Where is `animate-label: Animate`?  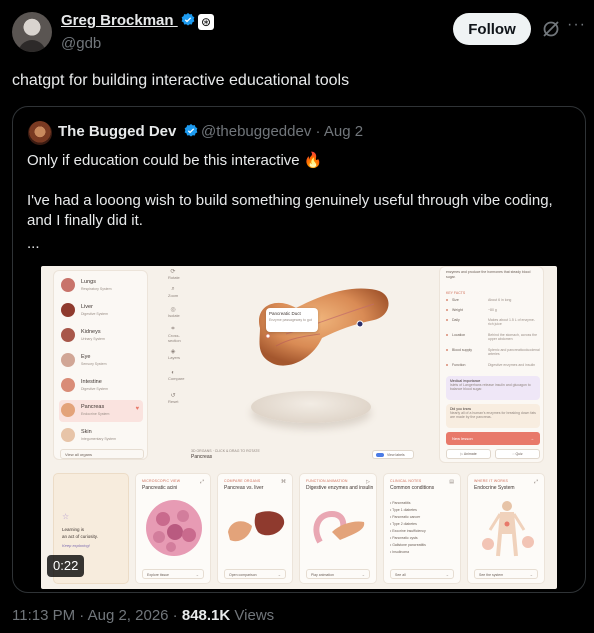 animate-label: Animate is located at coordinates (470, 454).